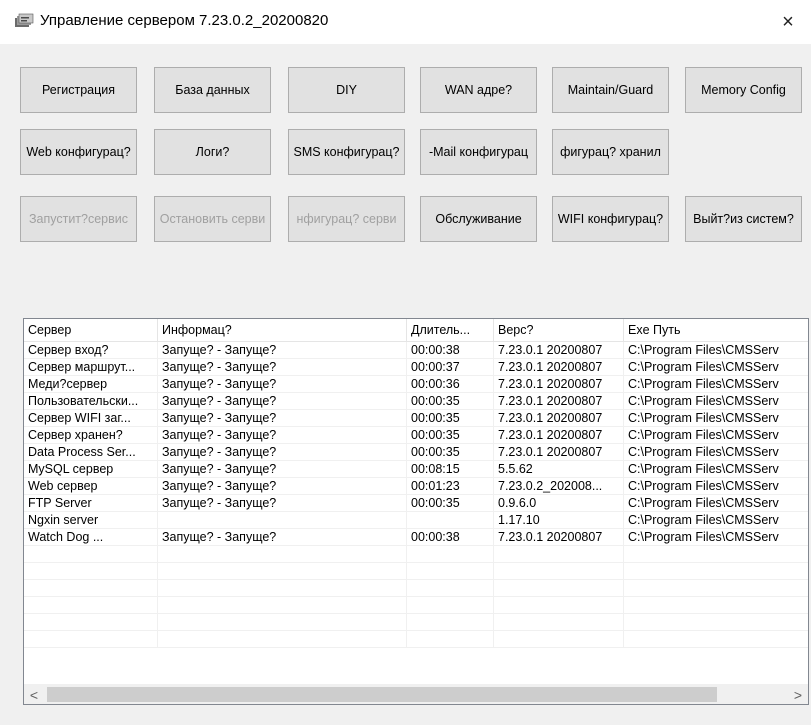  Describe the element at coordinates (716, 330) in the screenshot. I see `column-header-exe-path: Exe Путь` at that location.